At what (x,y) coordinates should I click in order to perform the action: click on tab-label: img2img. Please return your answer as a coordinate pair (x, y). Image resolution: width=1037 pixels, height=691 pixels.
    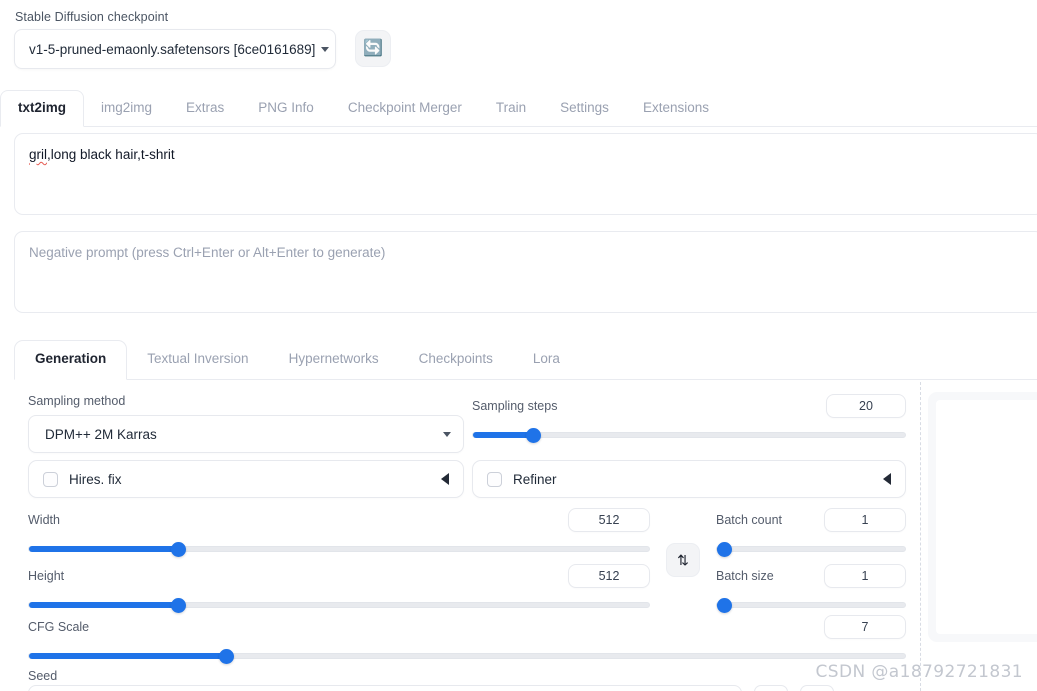
    Looking at the image, I should click on (127, 107).